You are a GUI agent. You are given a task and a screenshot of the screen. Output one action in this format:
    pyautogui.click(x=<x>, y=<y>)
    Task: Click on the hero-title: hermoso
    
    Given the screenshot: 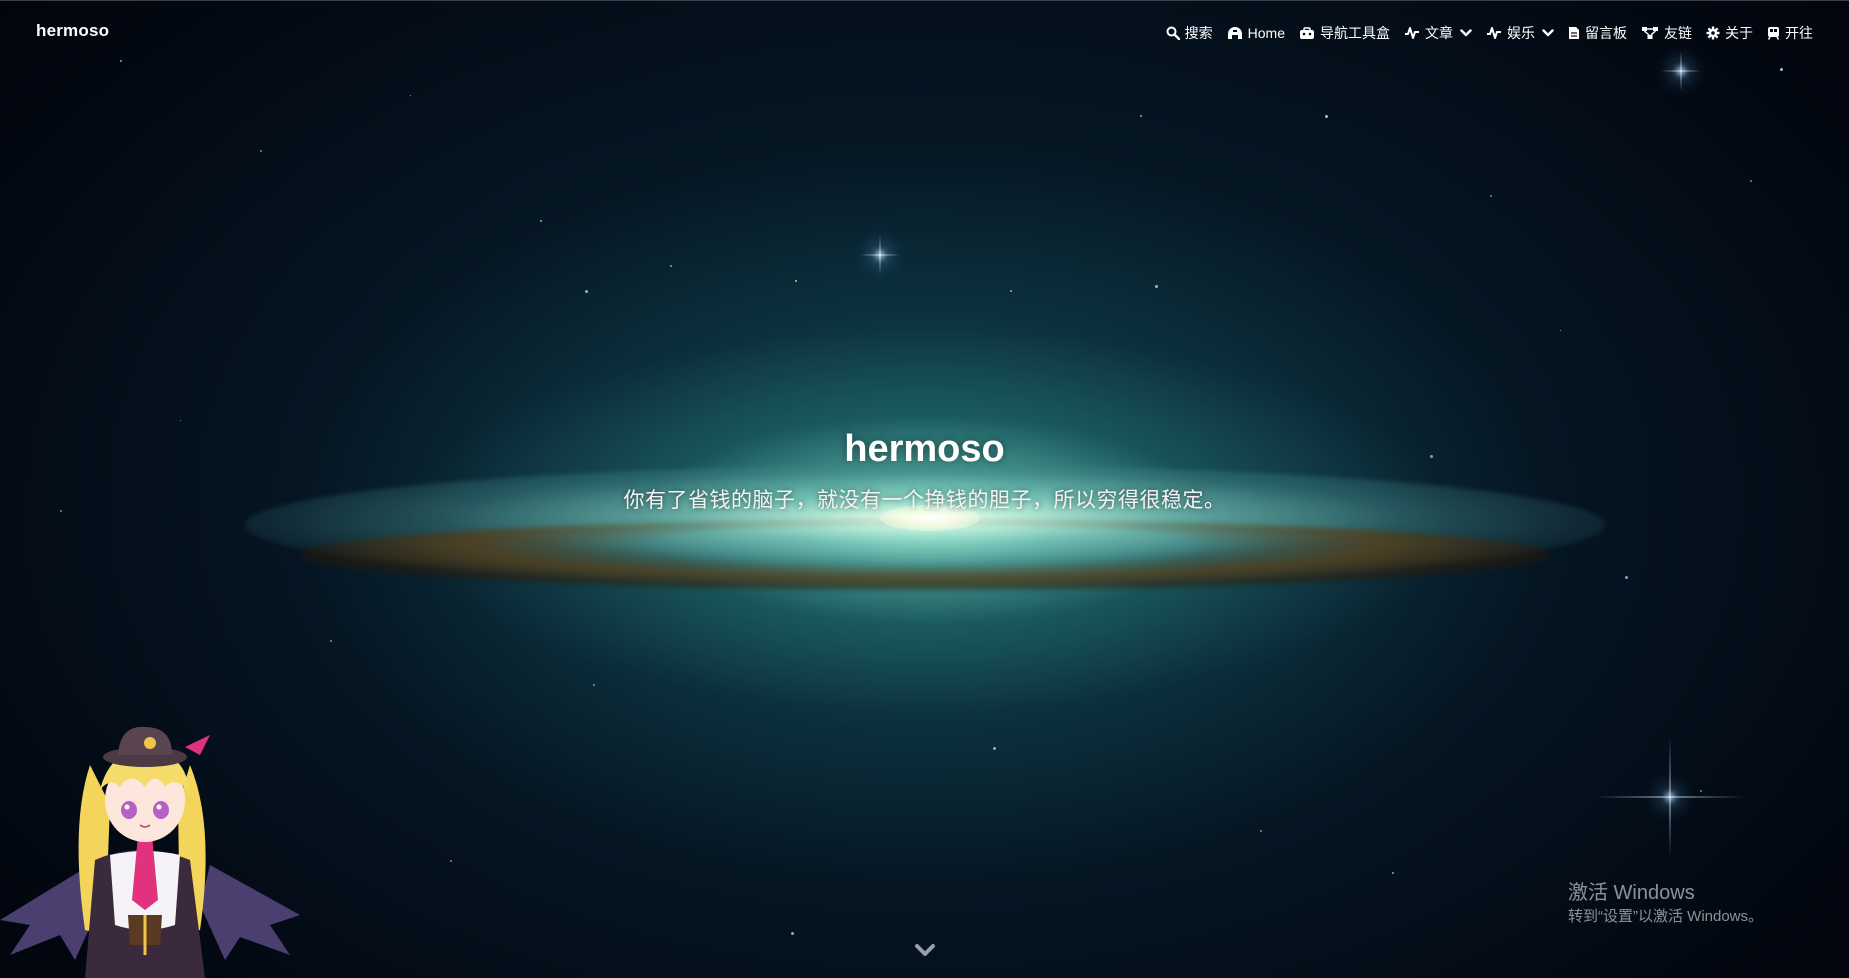 What is the action you would take?
    pyautogui.click(x=924, y=449)
    